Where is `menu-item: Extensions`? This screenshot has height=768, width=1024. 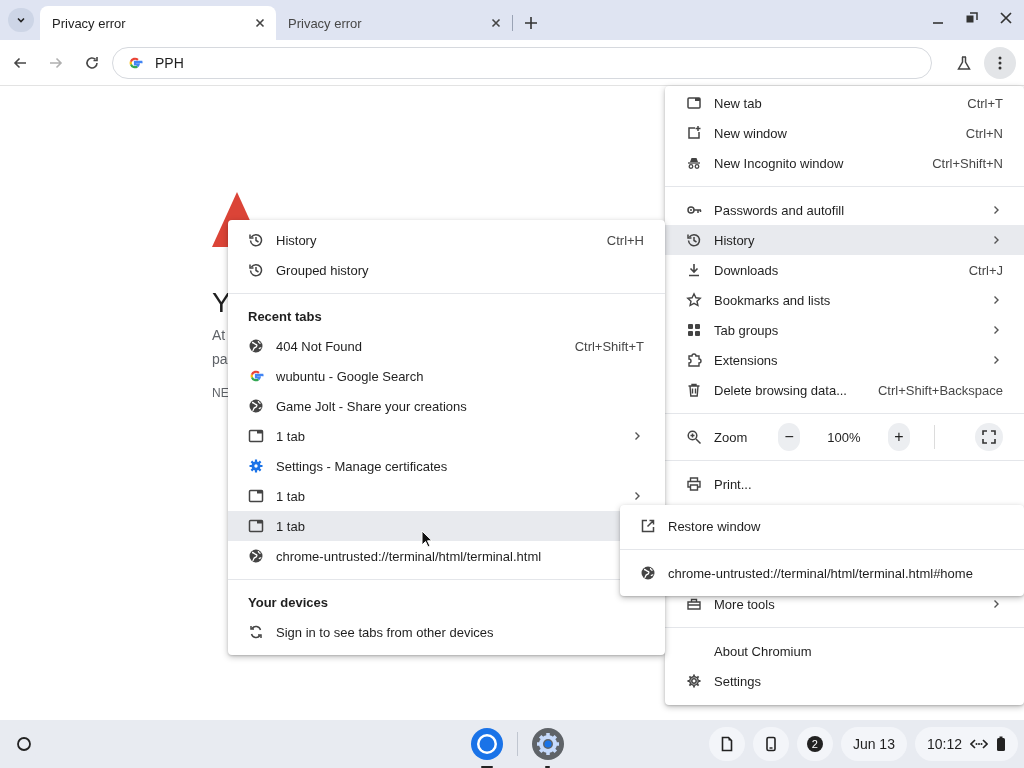
menu-item: Extensions is located at coordinates (844, 360).